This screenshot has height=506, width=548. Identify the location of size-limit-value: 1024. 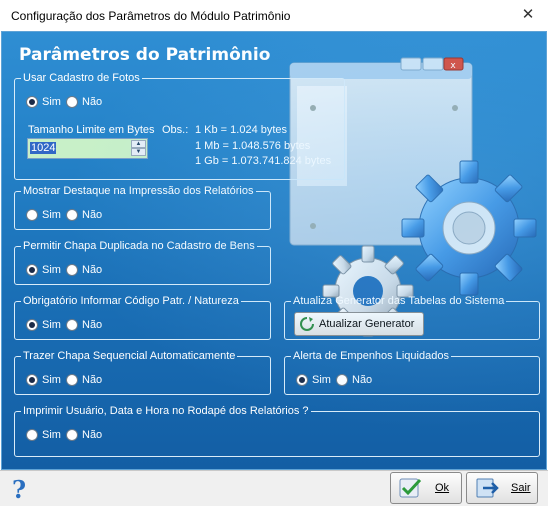
(43, 148).